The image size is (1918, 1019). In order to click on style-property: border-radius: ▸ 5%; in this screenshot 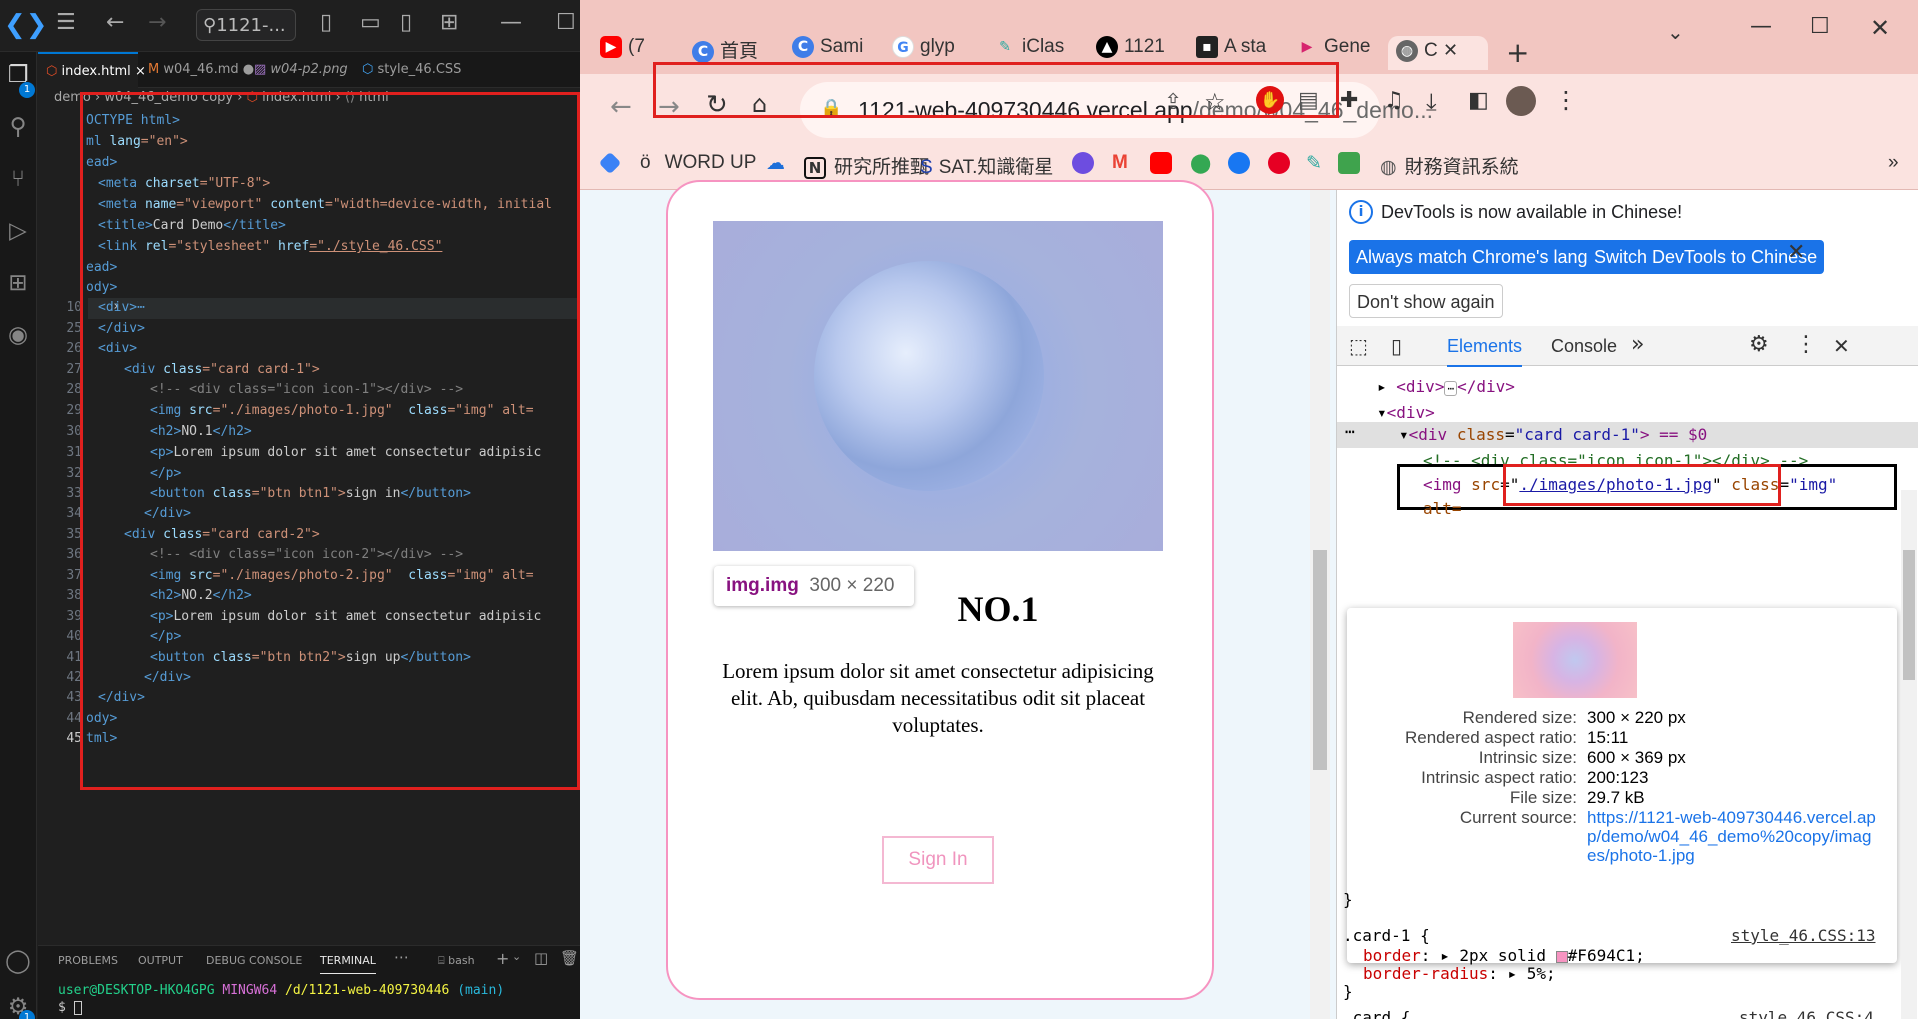, I will do `click(1459, 973)`.